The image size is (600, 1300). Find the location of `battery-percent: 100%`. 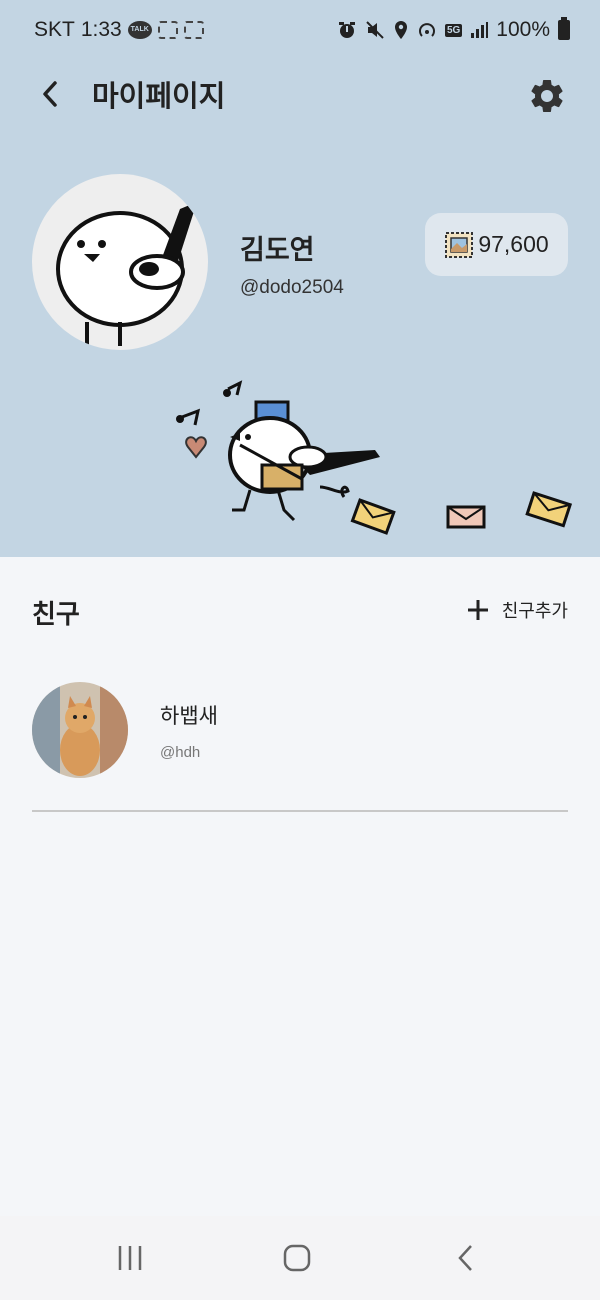

battery-percent: 100% is located at coordinates (523, 29).